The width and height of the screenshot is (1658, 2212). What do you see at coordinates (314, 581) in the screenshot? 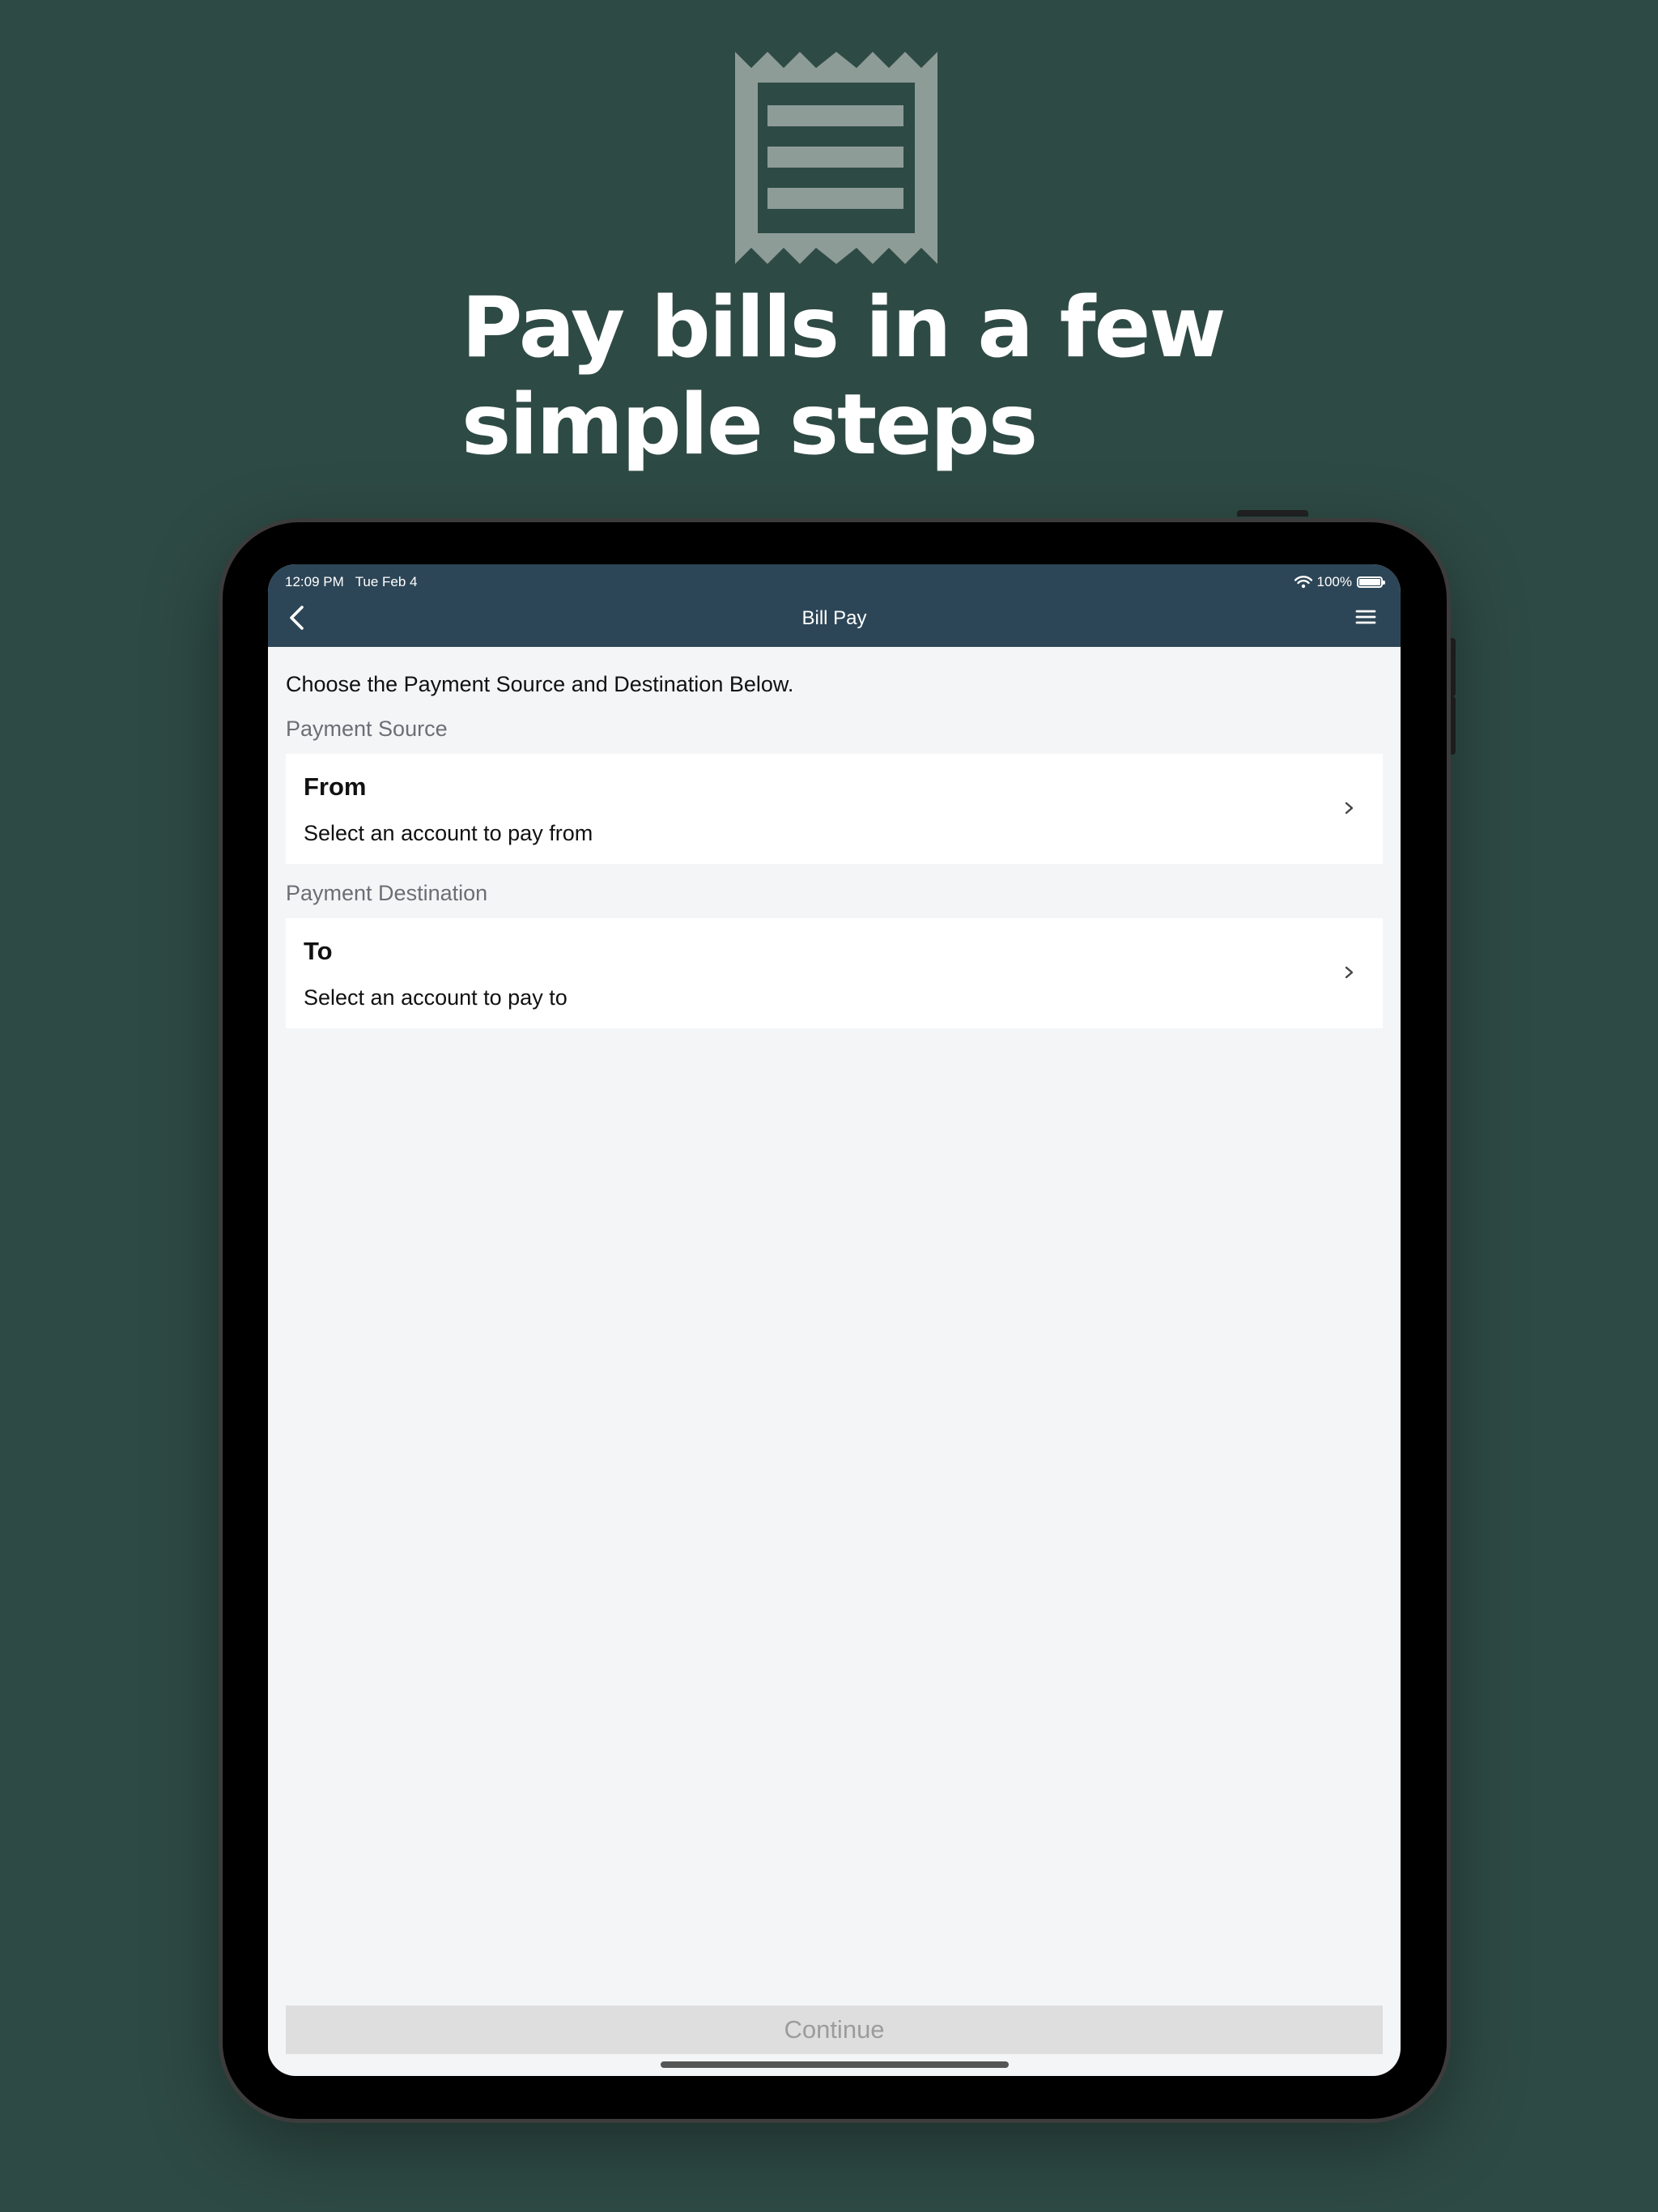
I see `status-time: 12:09 PM` at bounding box center [314, 581].